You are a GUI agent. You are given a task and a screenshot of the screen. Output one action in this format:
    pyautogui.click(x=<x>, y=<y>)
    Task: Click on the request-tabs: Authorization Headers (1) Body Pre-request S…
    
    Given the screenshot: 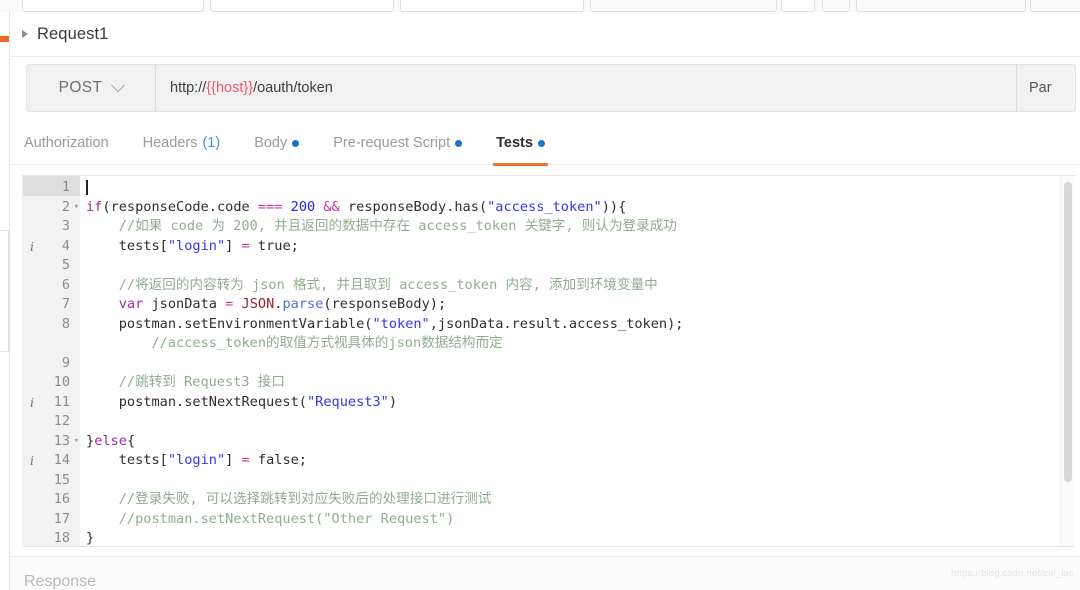 What is the action you would take?
    pyautogui.click(x=545, y=144)
    